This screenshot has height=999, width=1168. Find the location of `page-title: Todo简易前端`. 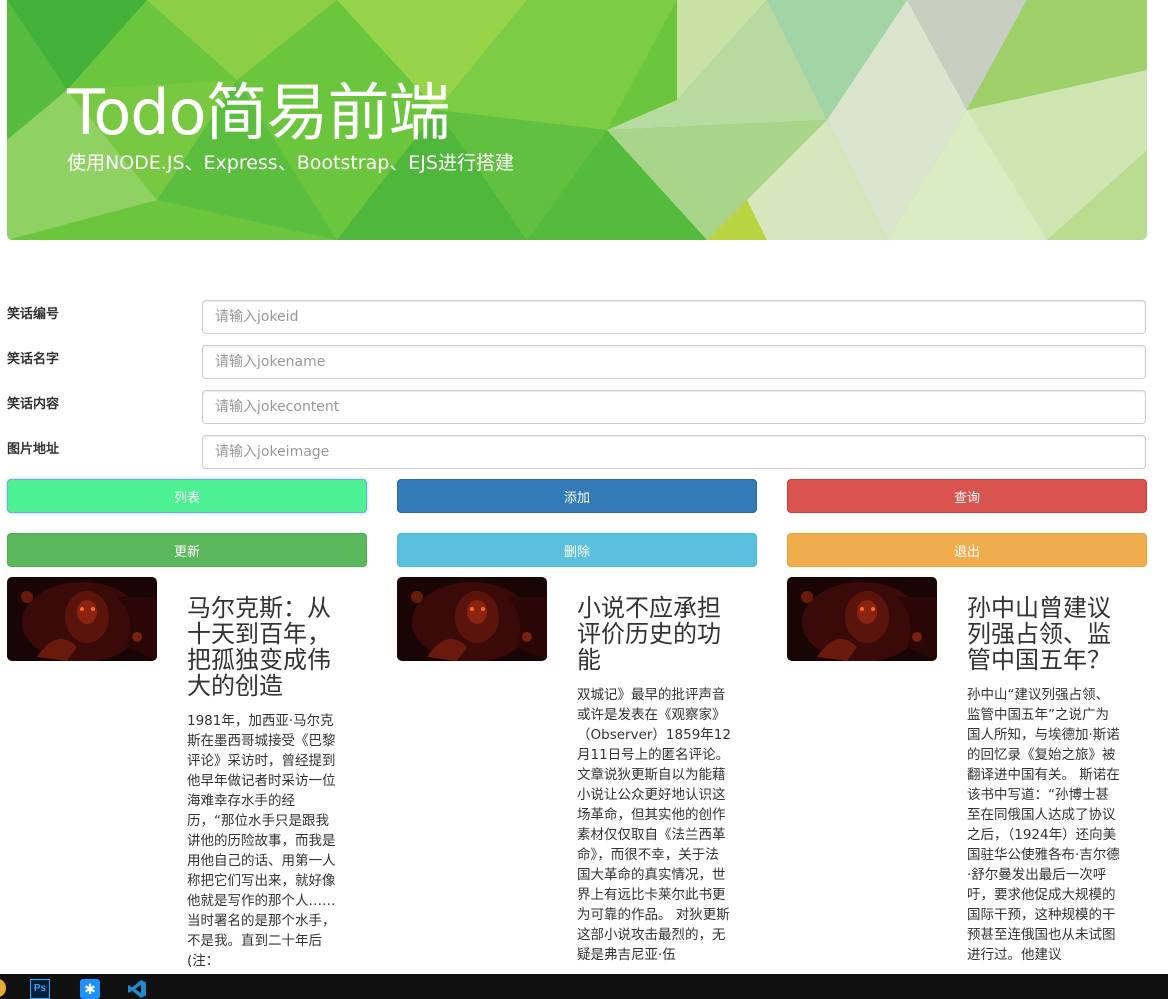

page-title: Todo简易前端 is located at coordinates (259, 112).